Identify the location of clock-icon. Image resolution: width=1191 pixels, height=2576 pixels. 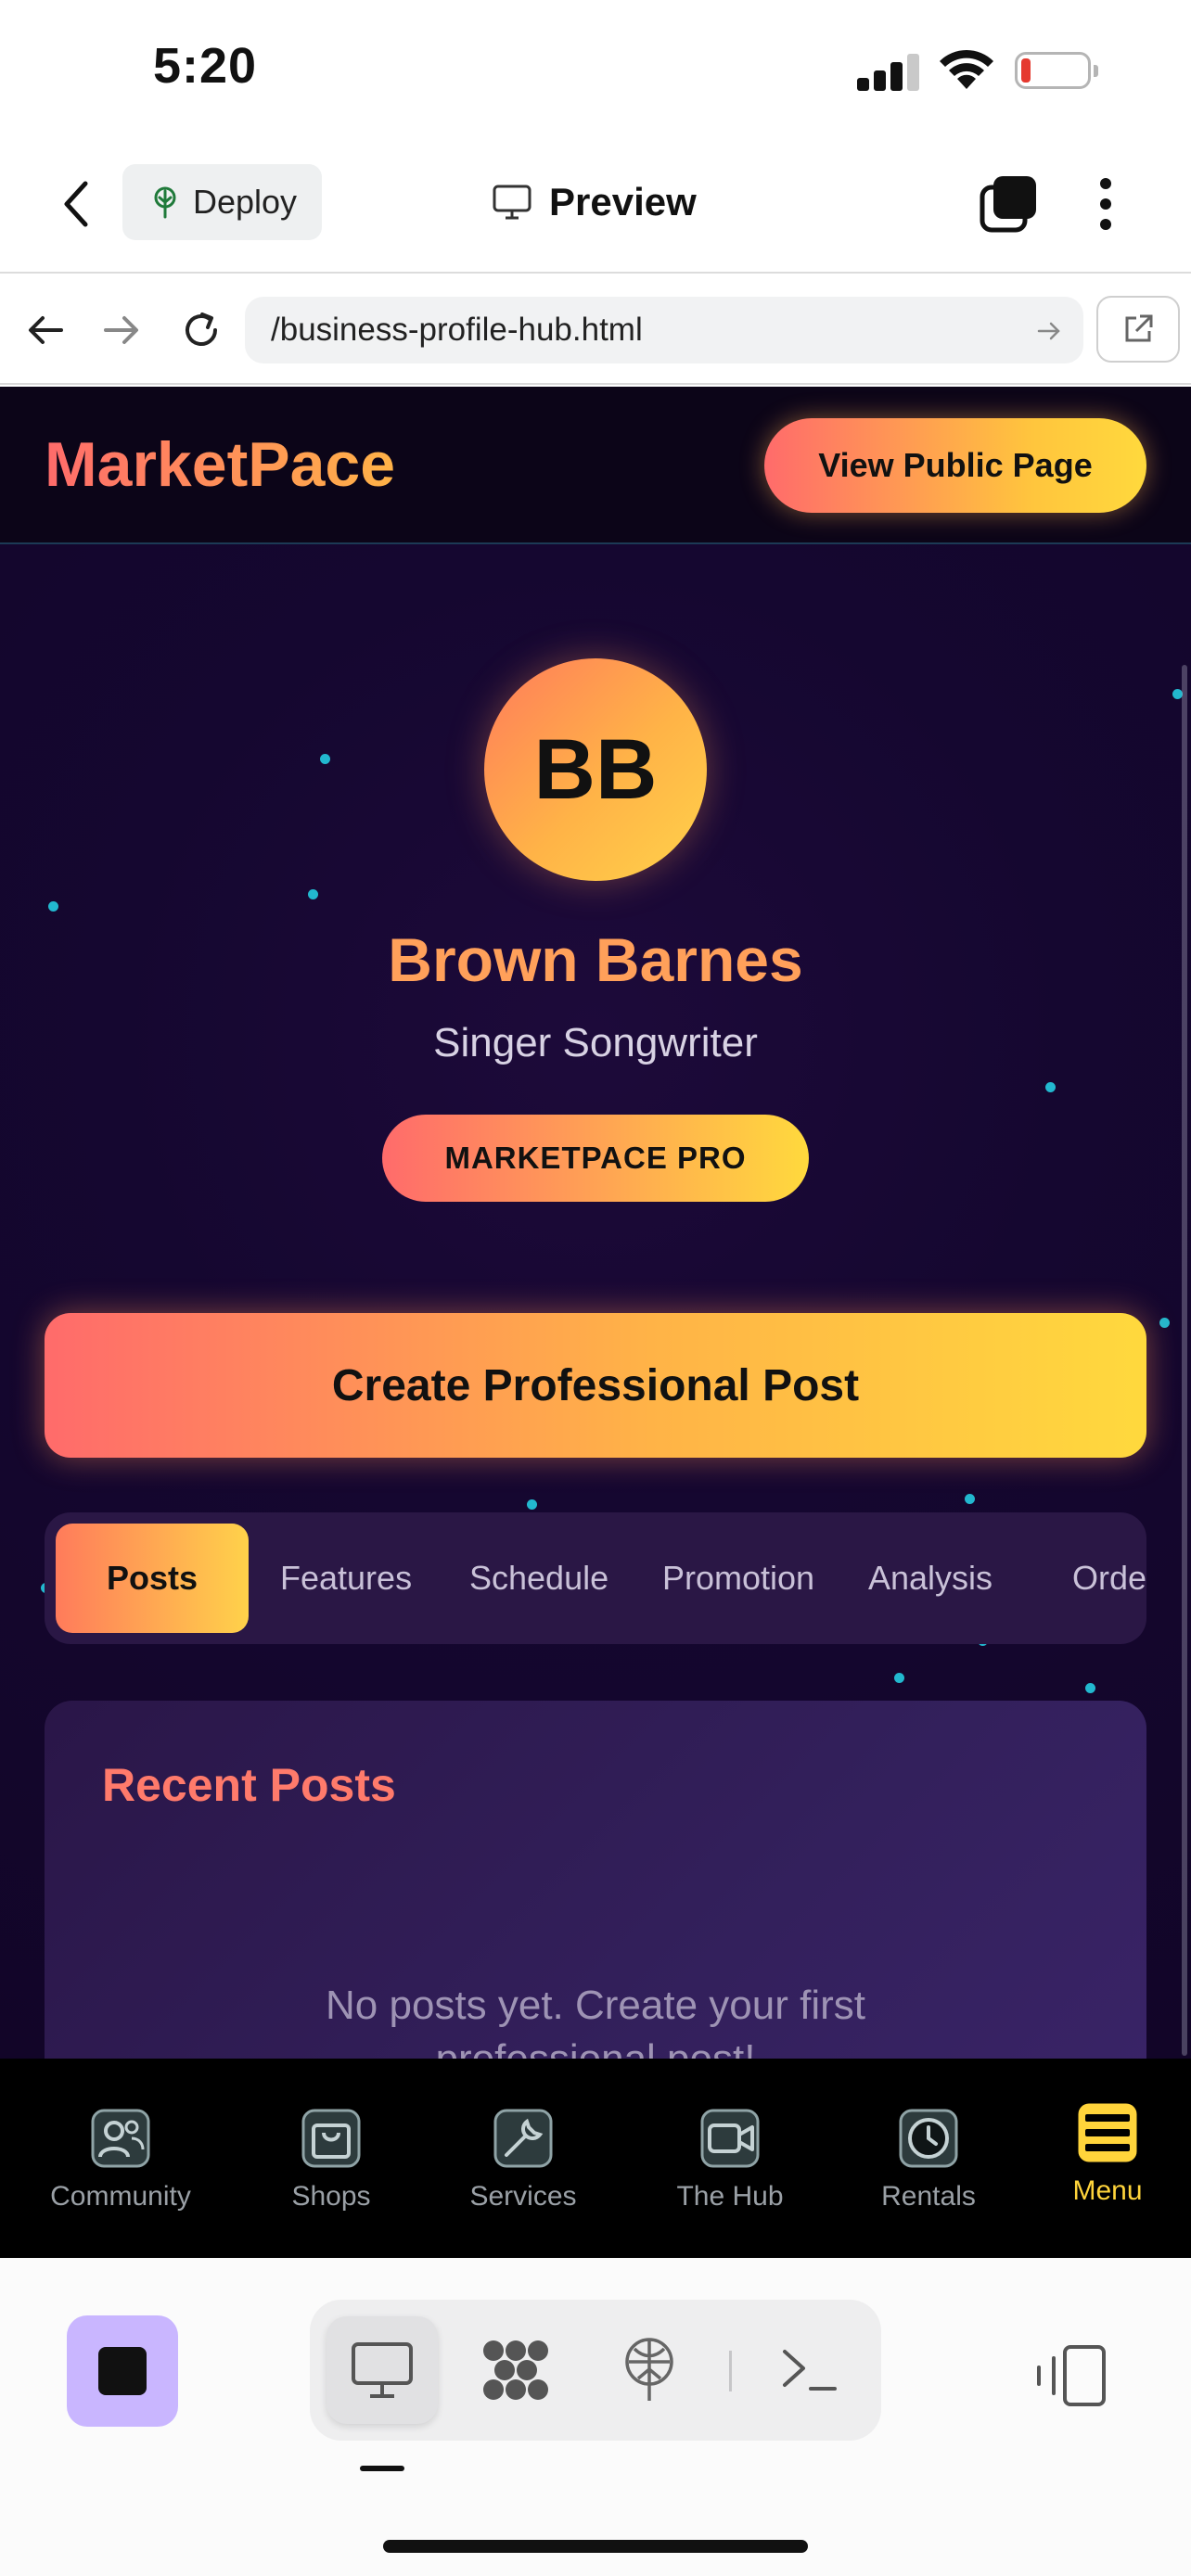
(929, 2138).